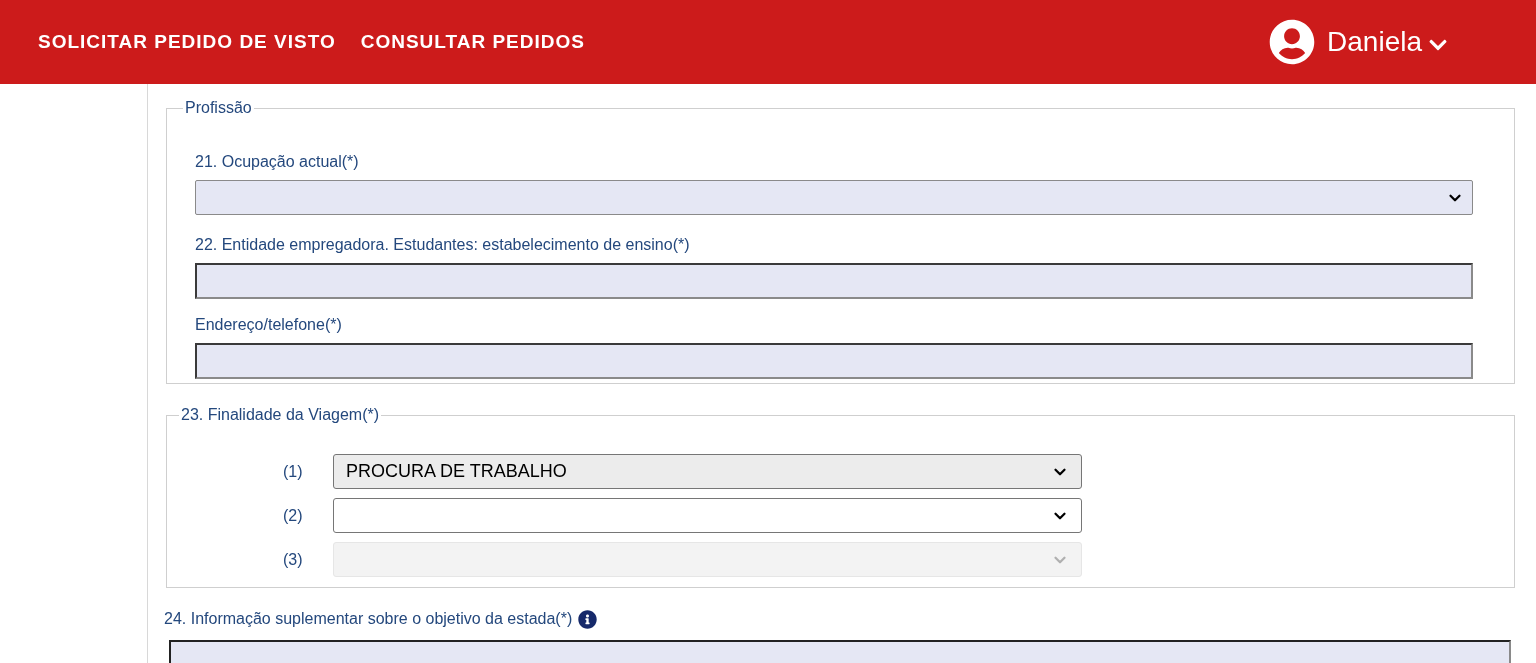  What do you see at coordinates (277, 162) in the screenshot?
I see `field-label: 21. Ocupação actual(*)` at bounding box center [277, 162].